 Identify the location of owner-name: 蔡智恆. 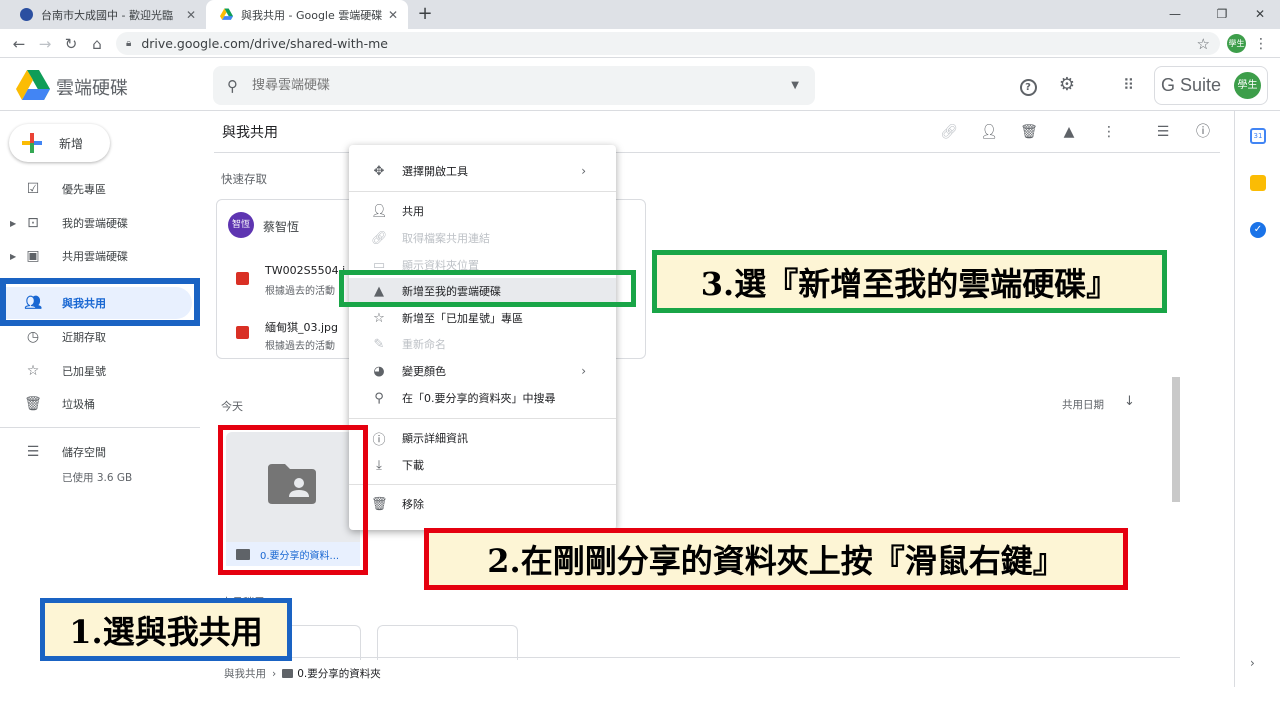
(281, 227).